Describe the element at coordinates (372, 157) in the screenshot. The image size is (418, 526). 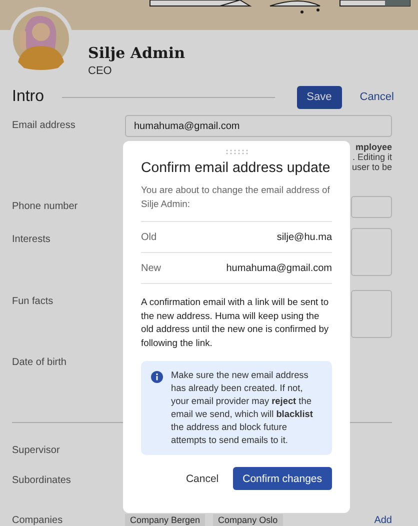
I see `helper-text: . Editing it` at that location.